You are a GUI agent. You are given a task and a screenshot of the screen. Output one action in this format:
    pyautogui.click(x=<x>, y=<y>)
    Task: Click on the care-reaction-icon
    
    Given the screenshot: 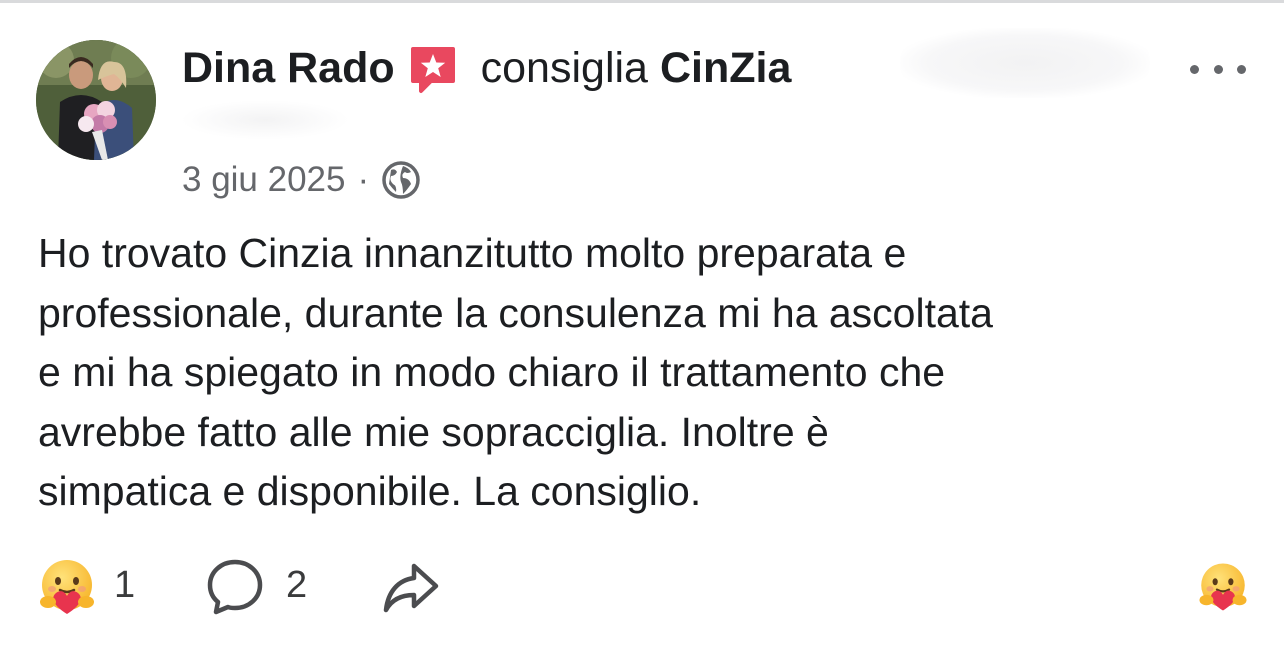 What is the action you would take?
    pyautogui.click(x=67, y=587)
    